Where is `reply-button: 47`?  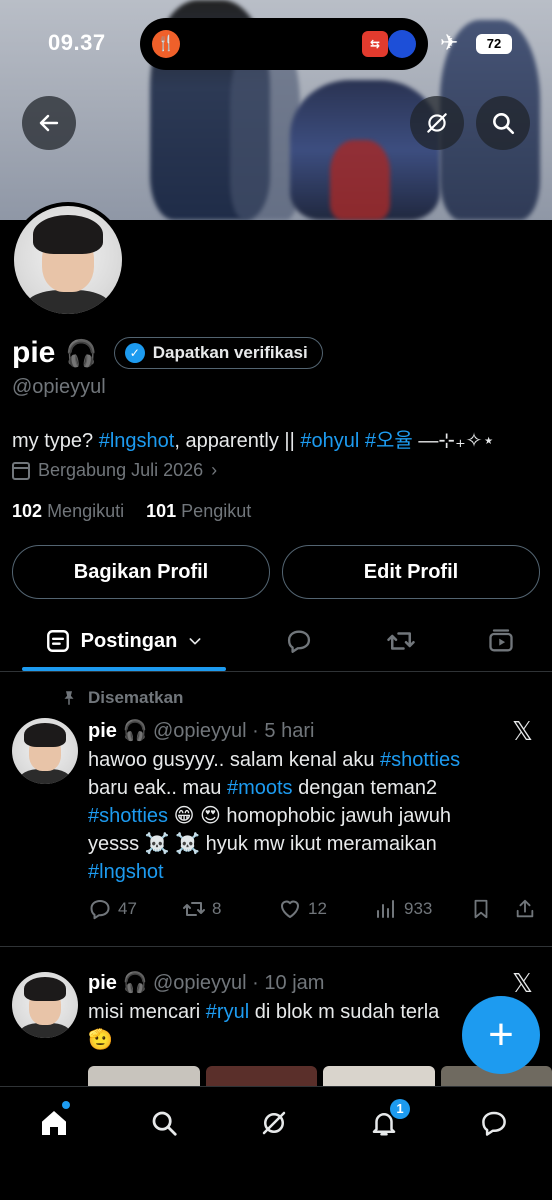 reply-button: 47 is located at coordinates (112, 909).